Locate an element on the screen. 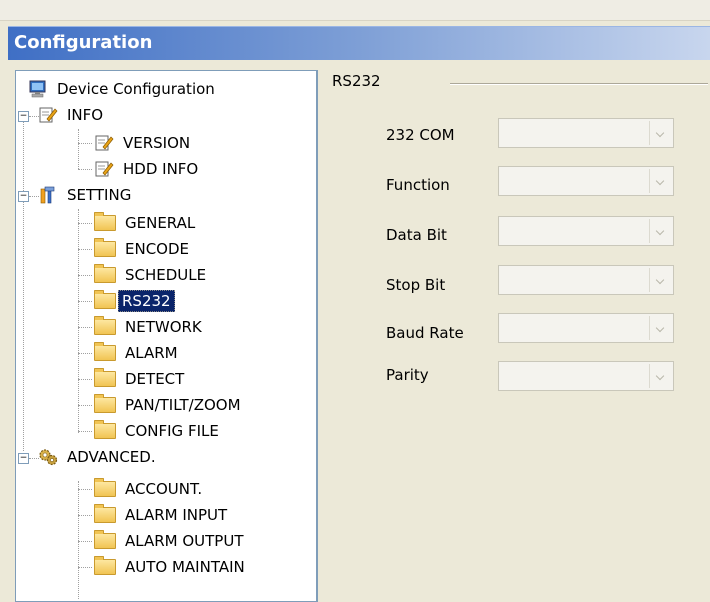 The width and height of the screenshot is (710, 602). tree-node-auto-maintain: AUTO MAINTAIN is located at coordinates (171, 567).